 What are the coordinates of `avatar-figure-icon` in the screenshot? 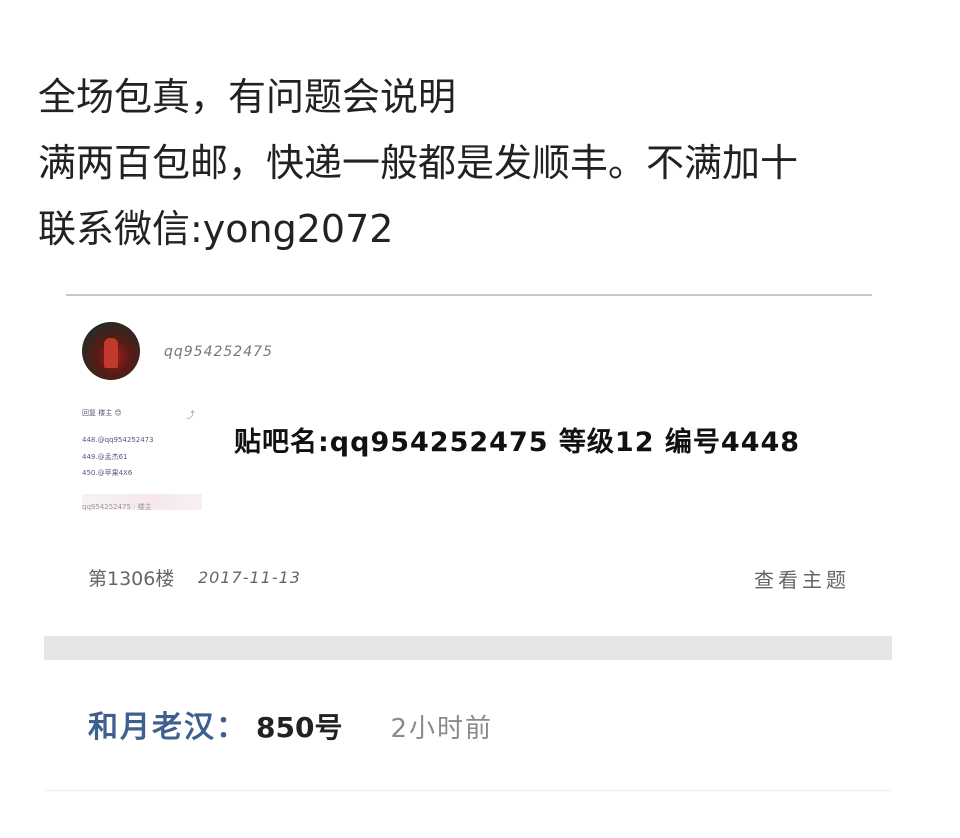 It's located at (111, 353).